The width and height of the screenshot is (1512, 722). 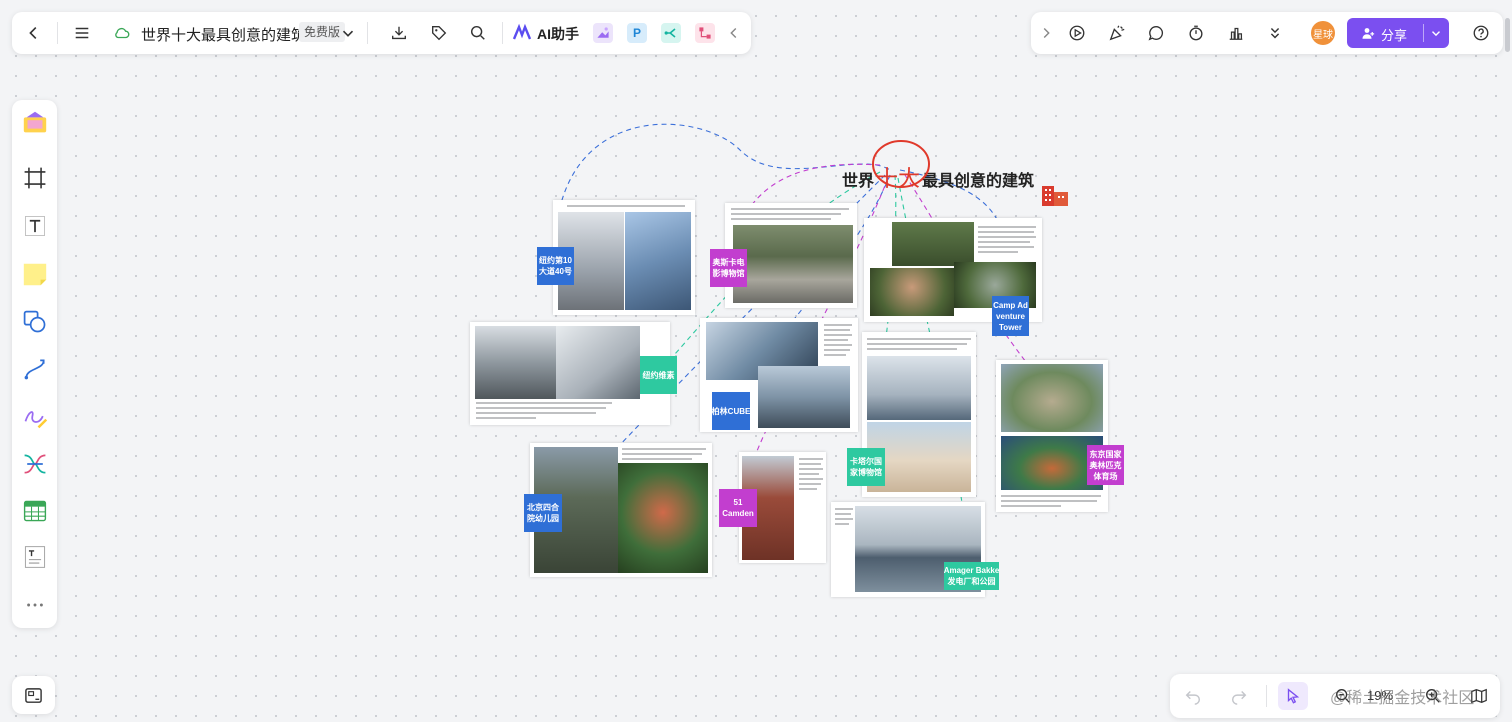 I want to click on back-button, so click(x=34, y=33).